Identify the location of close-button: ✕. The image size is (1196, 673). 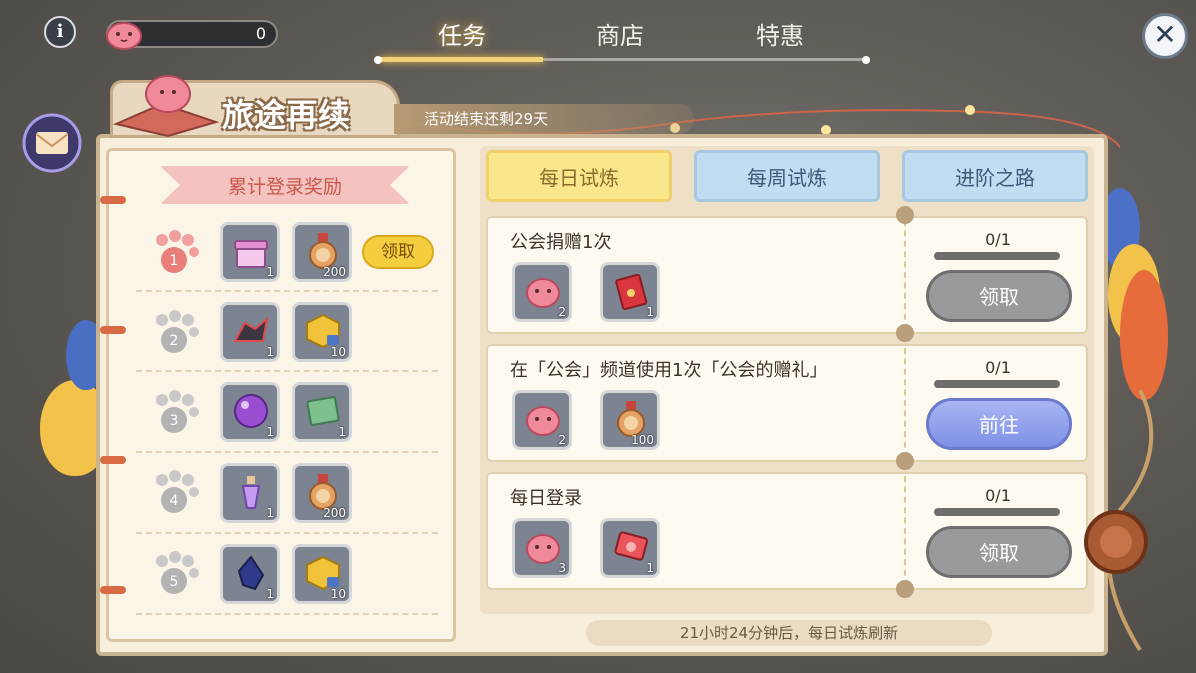
(1165, 36).